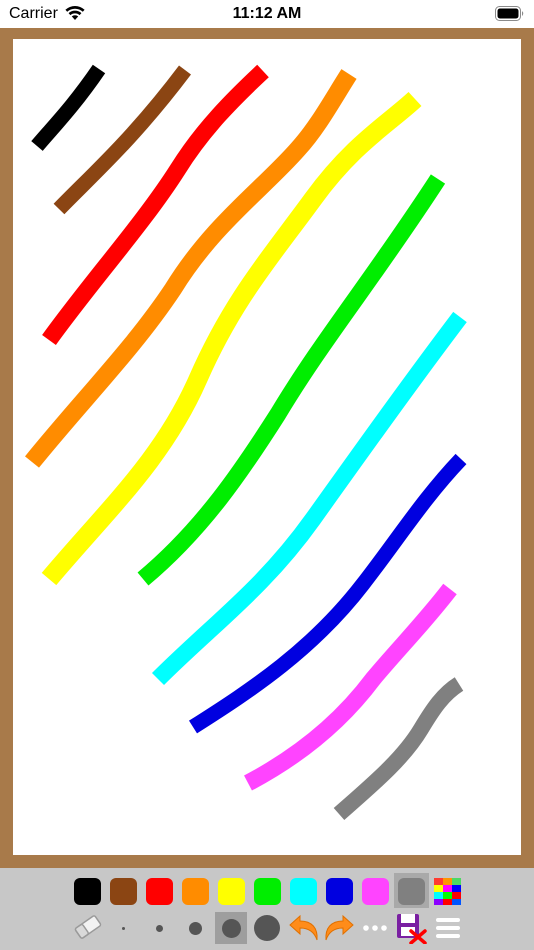 Image resolution: width=534 pixels, height=950 pixels. What do you see at coordinates (231, 891) in the screenshot?
I see `swatch-yellow` at bounding box center [231, 891].